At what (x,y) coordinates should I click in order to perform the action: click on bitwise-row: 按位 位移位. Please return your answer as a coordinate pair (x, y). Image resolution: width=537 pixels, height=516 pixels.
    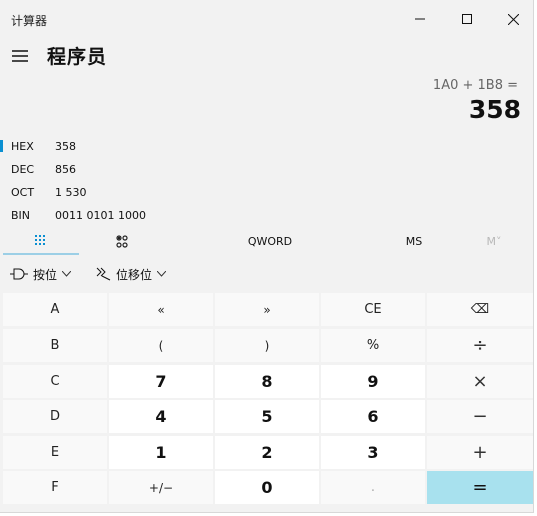
    Looking at the image, I should click on (266, 275).